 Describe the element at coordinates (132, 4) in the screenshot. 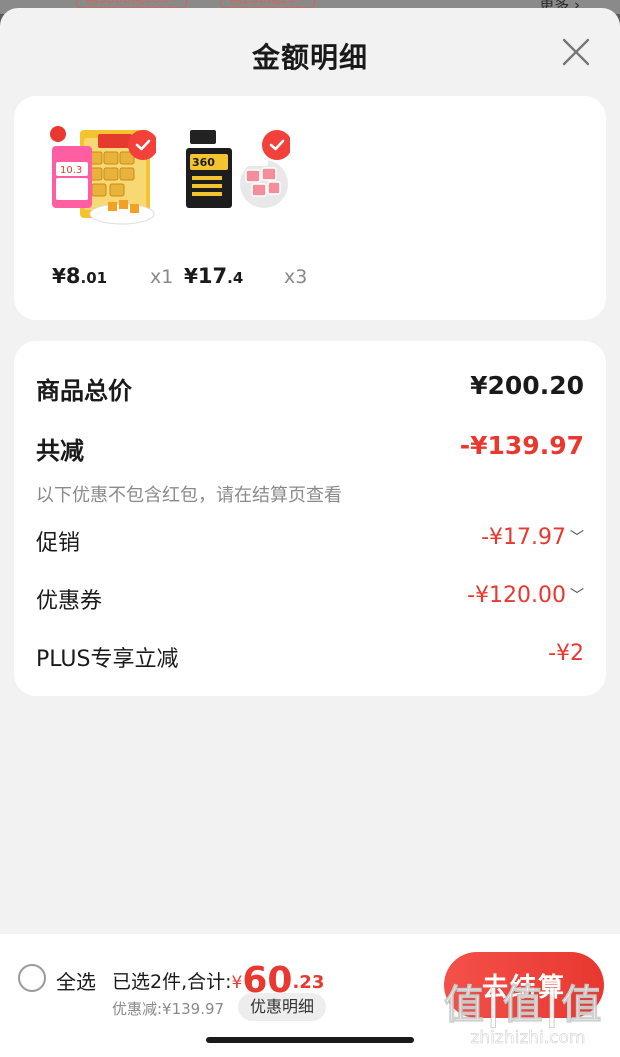

I see `underlying-promo-tag: 满3000减300 ›` at that location.